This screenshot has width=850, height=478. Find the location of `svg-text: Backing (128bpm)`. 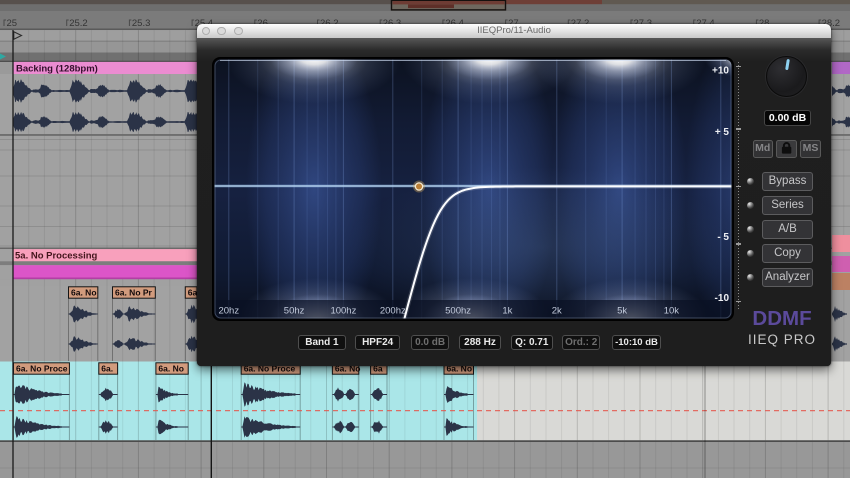

svg-text: Backing (128bpm) is located at coordinates (57, 68).